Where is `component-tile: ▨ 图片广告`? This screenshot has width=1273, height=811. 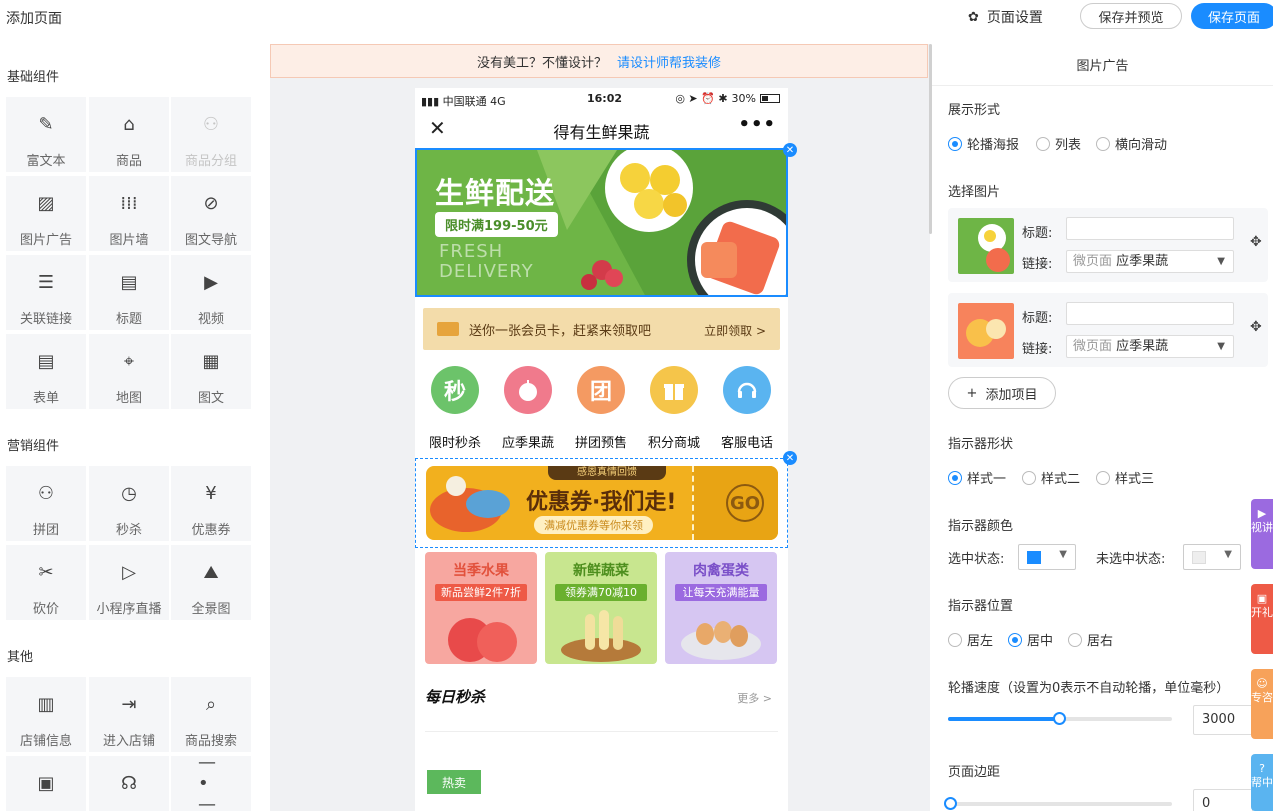
component-tile: ▨ 图片广告 is located at coordinates (46, 213).